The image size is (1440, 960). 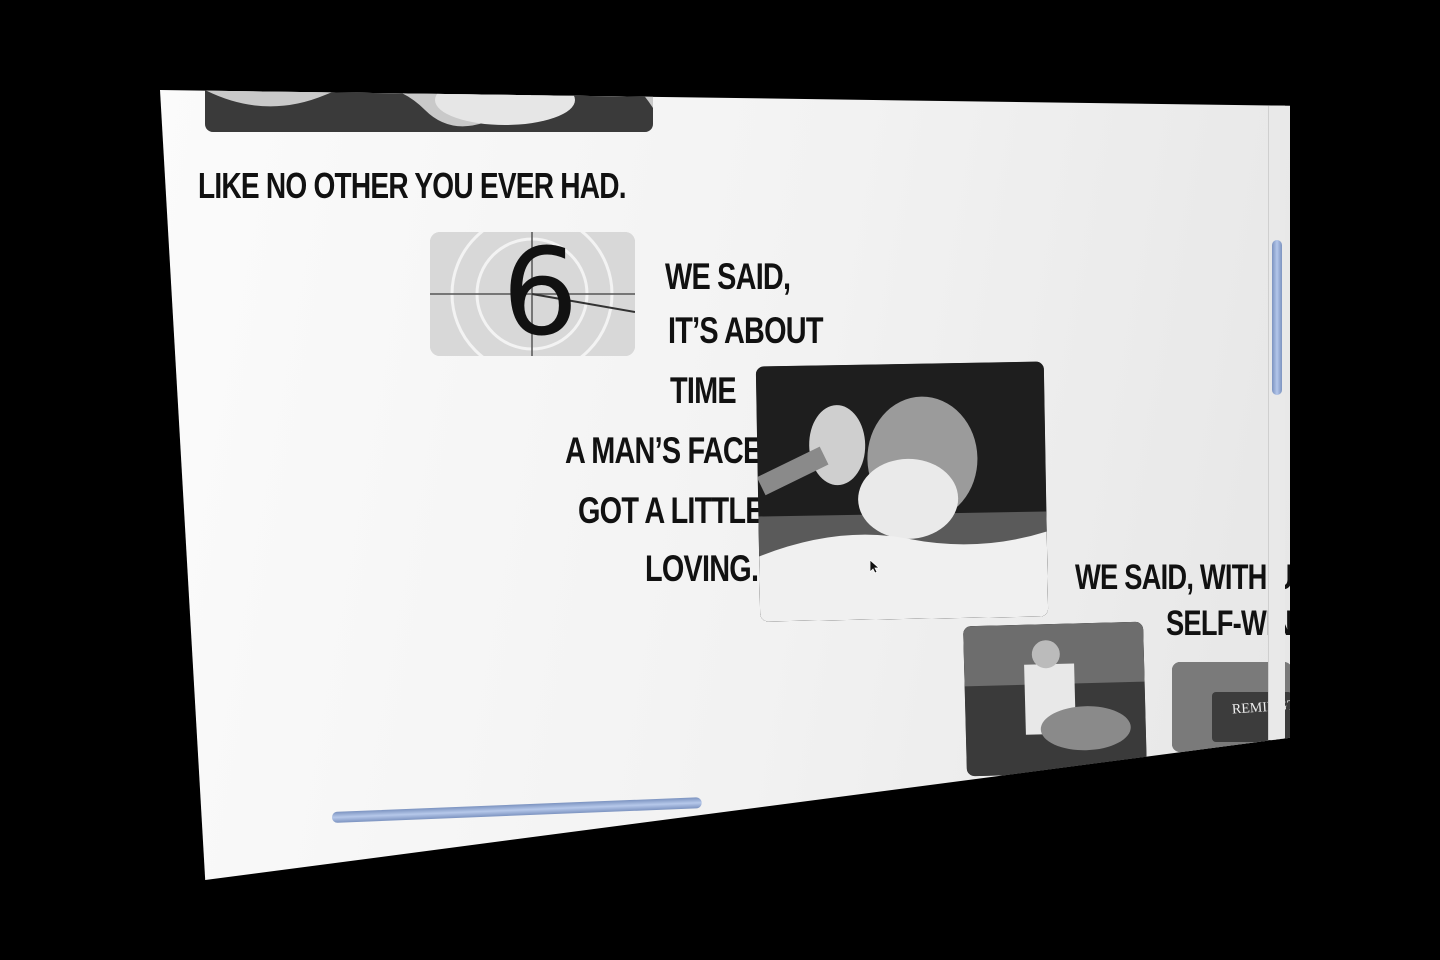 What do you see at coordinates (1277, 317) in the screenshot?
I see `vertical-scrollbar-thumb` at bounding box center [1277, 317].